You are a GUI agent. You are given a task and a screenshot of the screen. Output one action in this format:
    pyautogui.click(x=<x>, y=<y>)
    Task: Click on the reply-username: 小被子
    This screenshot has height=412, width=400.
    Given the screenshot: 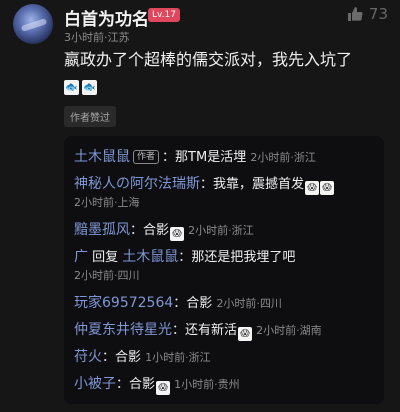 What is the action you would take?
    pyautogui.click(x=95, y=384)
    